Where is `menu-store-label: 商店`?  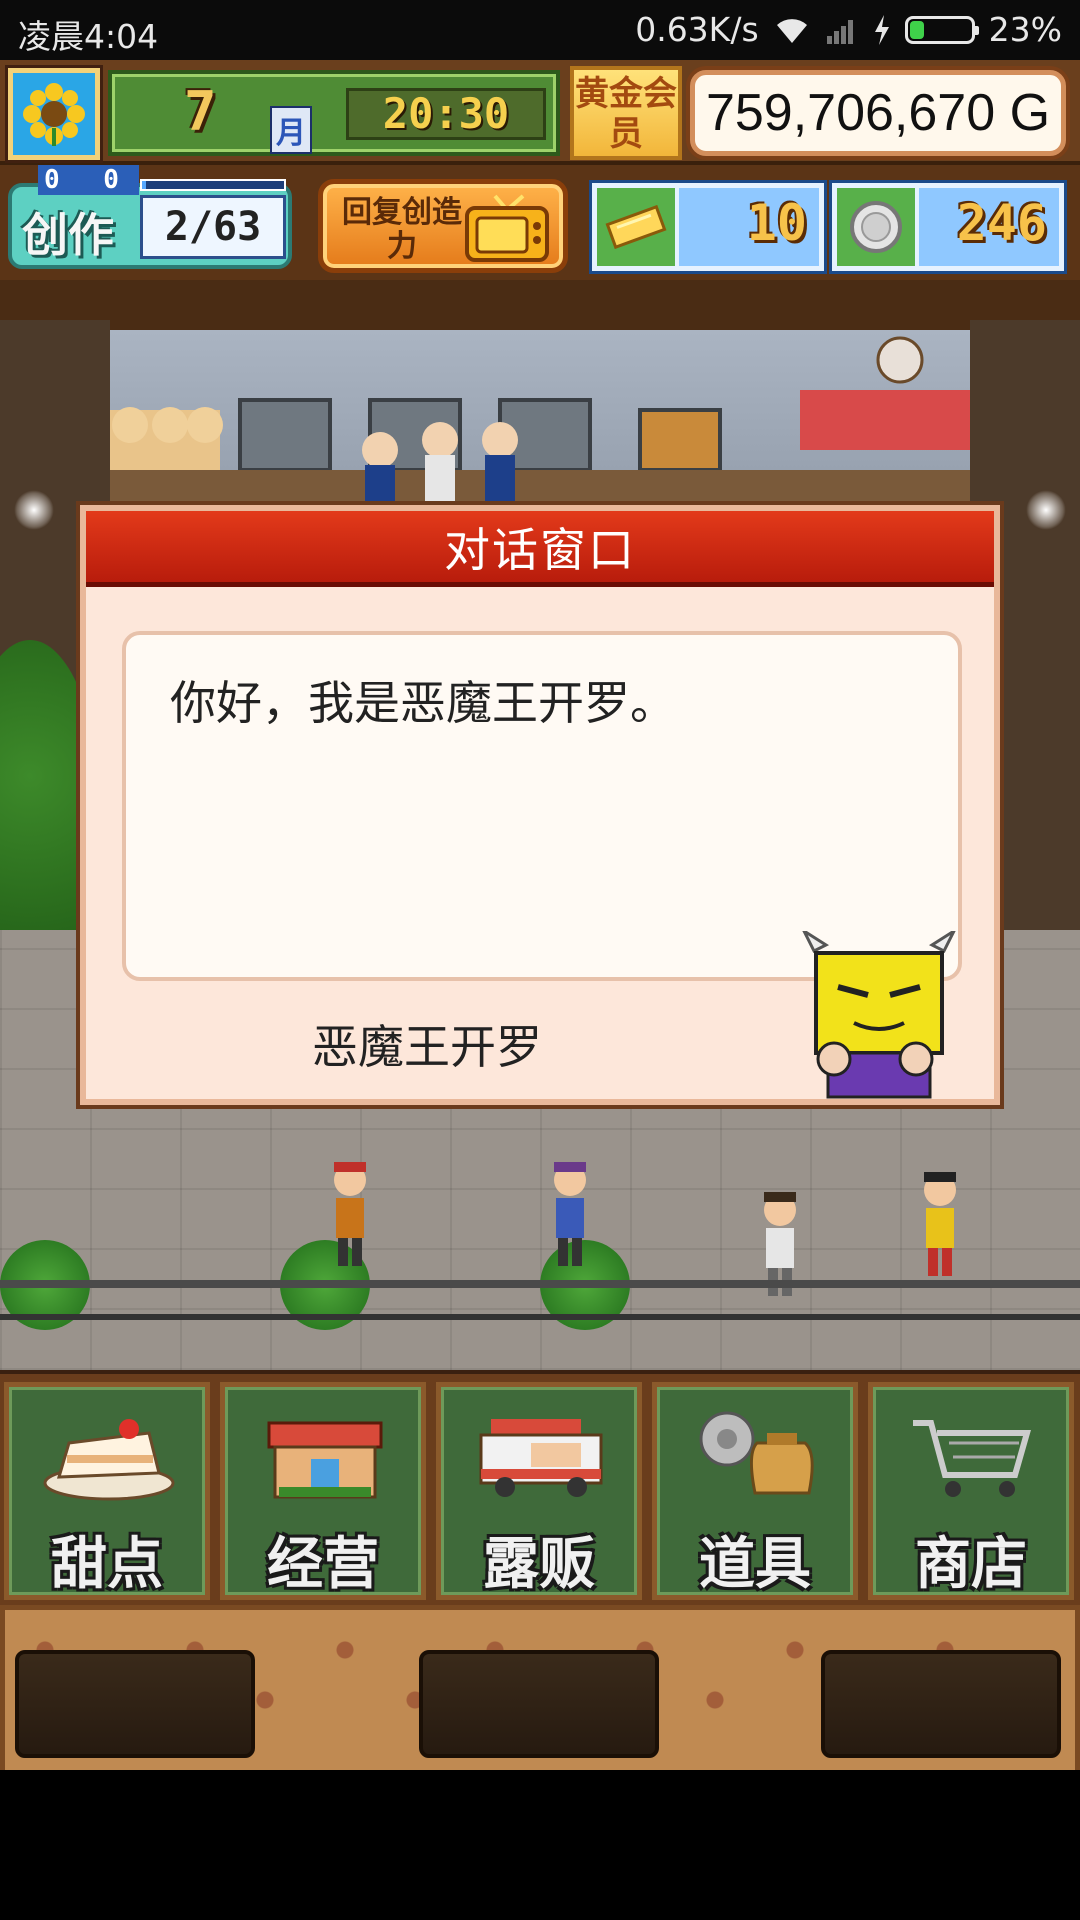
menu-store-label: 商店 is located at coordinates (971, 1564).